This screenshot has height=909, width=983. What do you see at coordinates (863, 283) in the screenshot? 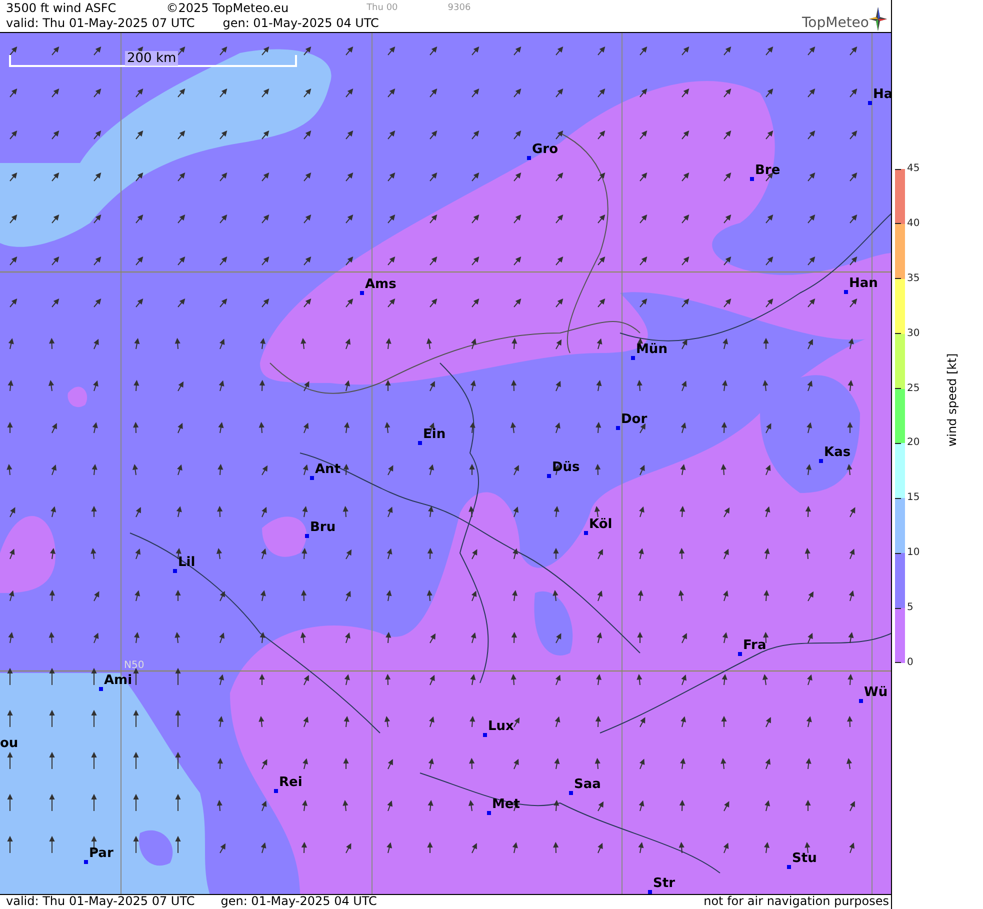
I see `city-label: Han` at bounding box center [863, 283].